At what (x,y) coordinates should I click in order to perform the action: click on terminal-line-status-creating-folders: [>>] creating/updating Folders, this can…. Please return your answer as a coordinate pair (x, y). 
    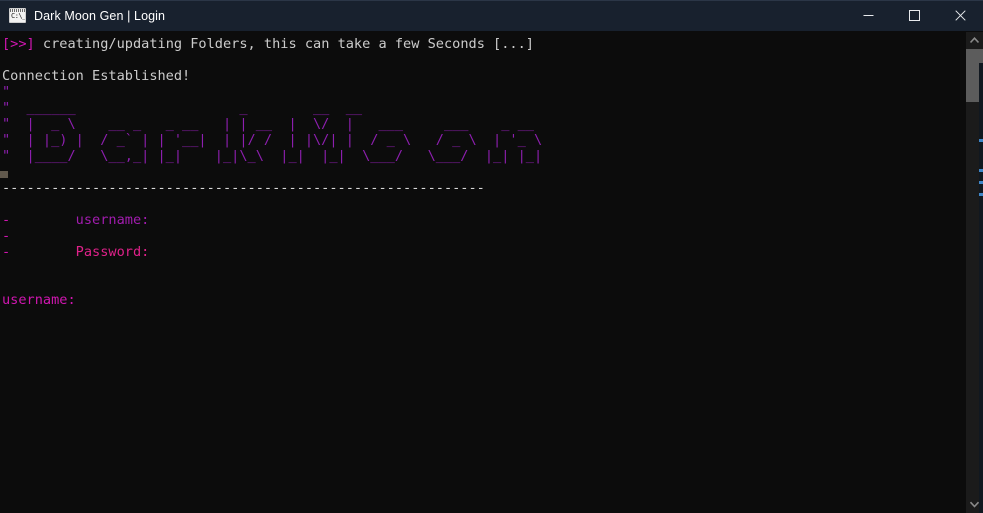
    Looking at the image, I should click on (483, 44).